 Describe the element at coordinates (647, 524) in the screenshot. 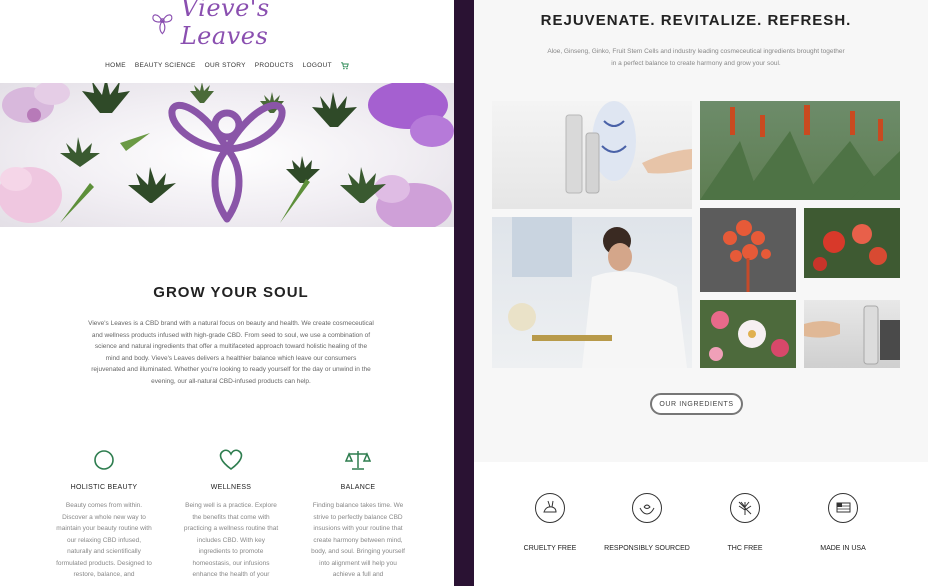

I see `badge-responsibly-sourced: RESPONSIBLY SOURCED` at that location.